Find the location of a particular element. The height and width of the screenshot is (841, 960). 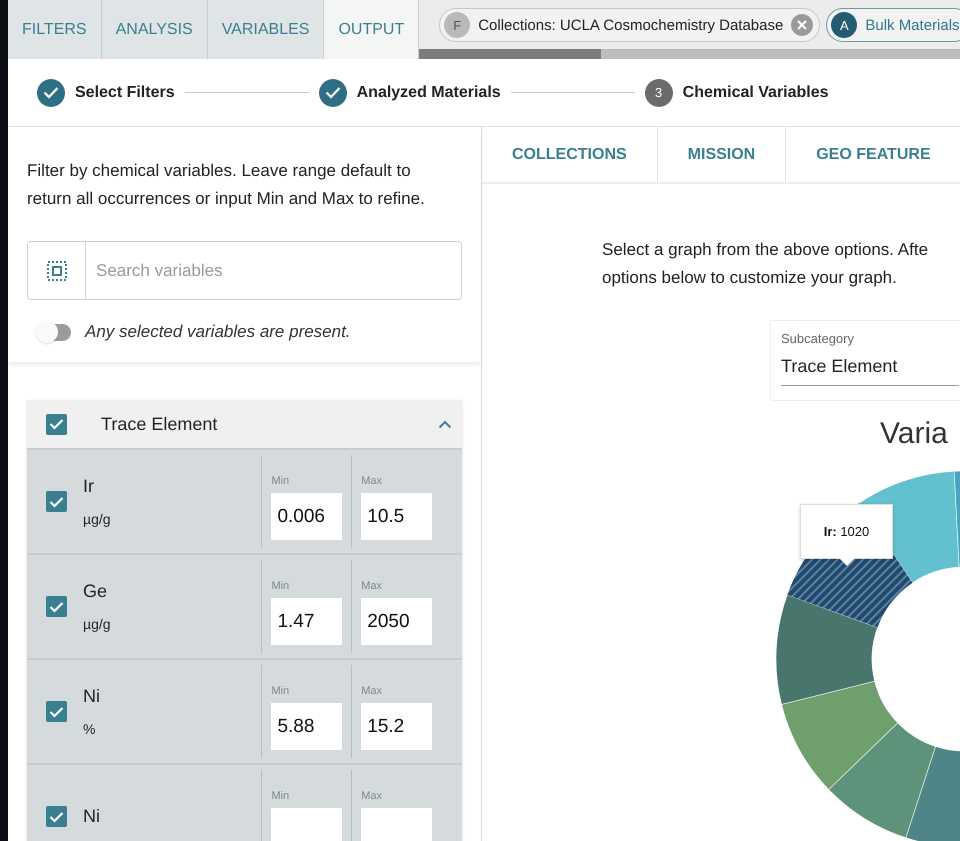

variable-name: Ir is located at coordinates (89, 486).